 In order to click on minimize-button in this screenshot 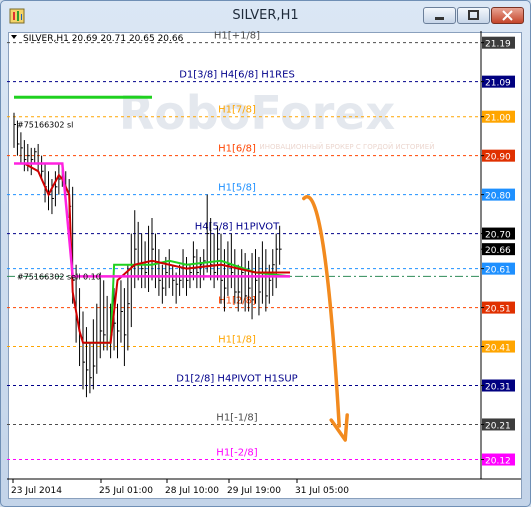, I will do `click(439, 15)`.